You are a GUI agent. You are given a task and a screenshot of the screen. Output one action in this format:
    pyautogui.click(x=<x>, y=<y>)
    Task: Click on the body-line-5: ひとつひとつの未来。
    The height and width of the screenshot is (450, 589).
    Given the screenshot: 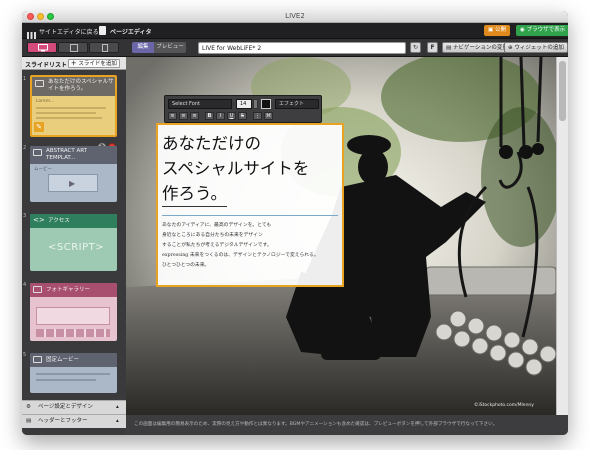 What is the action you would take?
    pyautogui.click(x=186, y=265)
    